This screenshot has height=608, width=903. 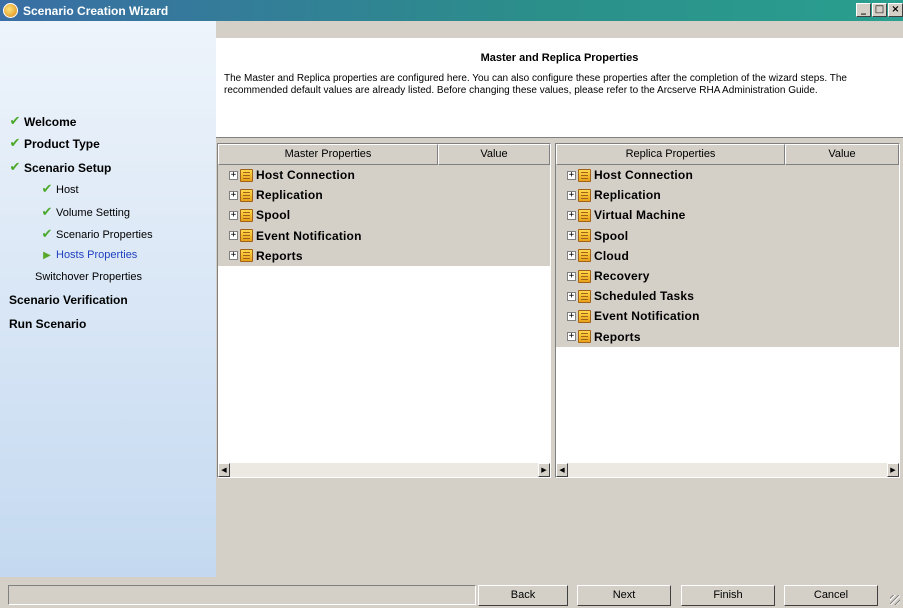 What do you see at coordinates (48, 324) in the screenshot?
I see `step-run-scenario: Run Scenario` at bounding box center [48, 324].